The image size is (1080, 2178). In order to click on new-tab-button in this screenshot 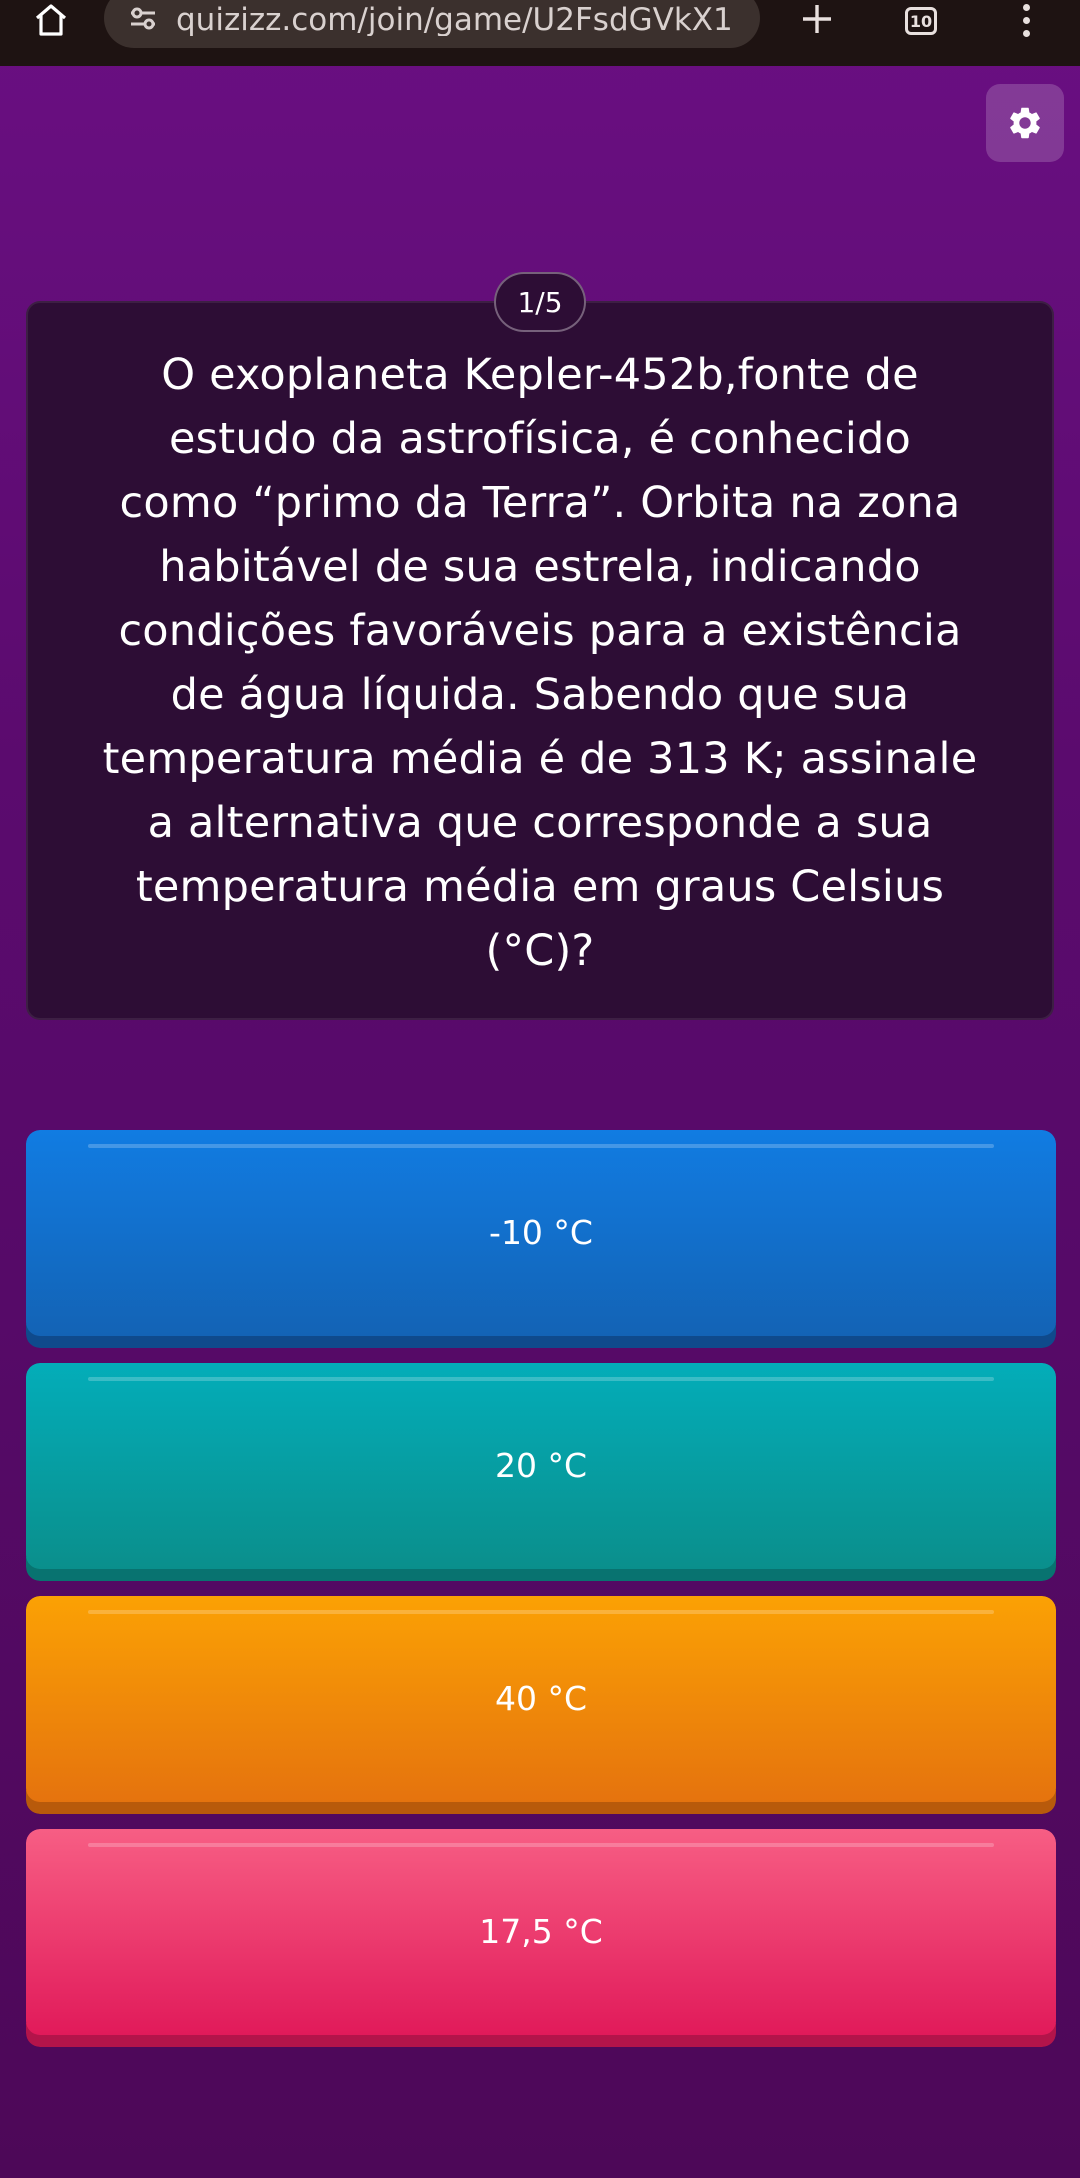, I will do `click(817, 22)`.